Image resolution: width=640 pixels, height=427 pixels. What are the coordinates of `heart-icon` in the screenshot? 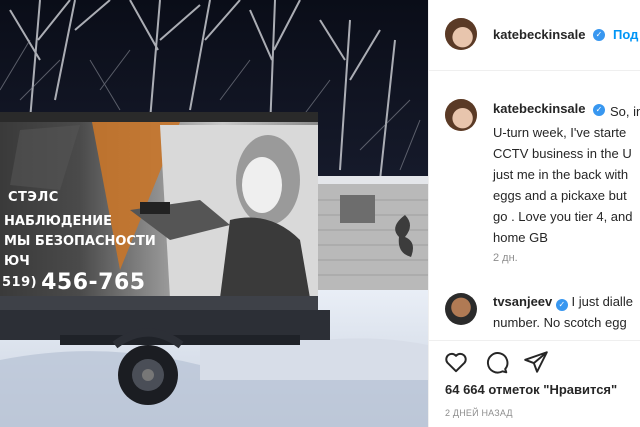 It's located at (456, 362).